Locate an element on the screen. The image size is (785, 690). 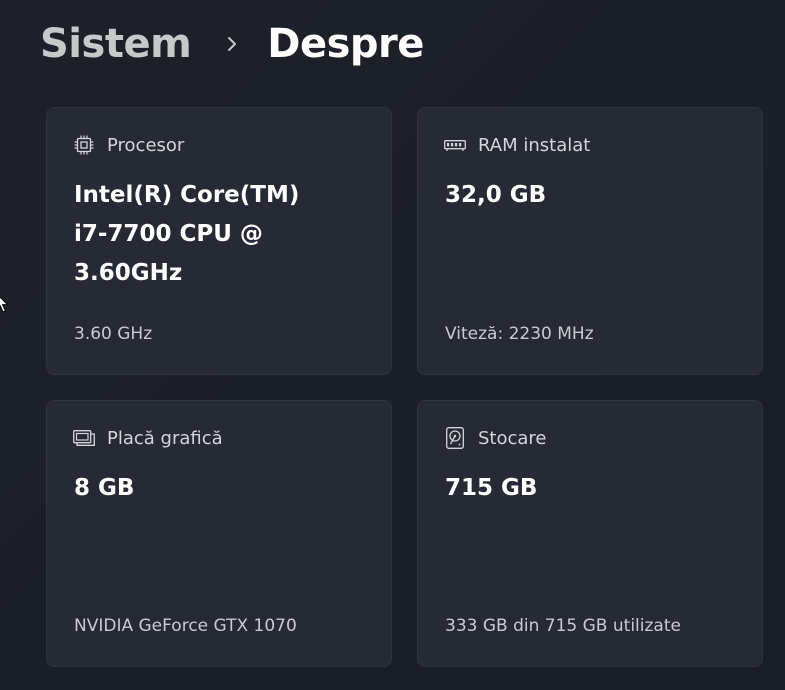
breadcrumb-parent-sistem: Sistem is located at coordinates (116, 44).